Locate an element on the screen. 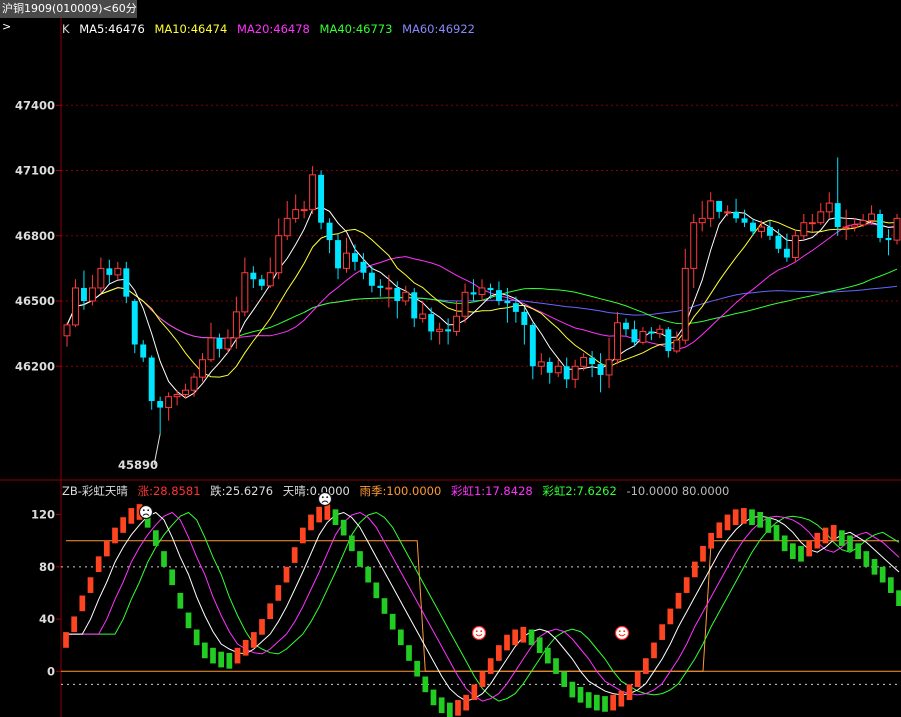  smile-face-icon is located at coordinates (479, 633).